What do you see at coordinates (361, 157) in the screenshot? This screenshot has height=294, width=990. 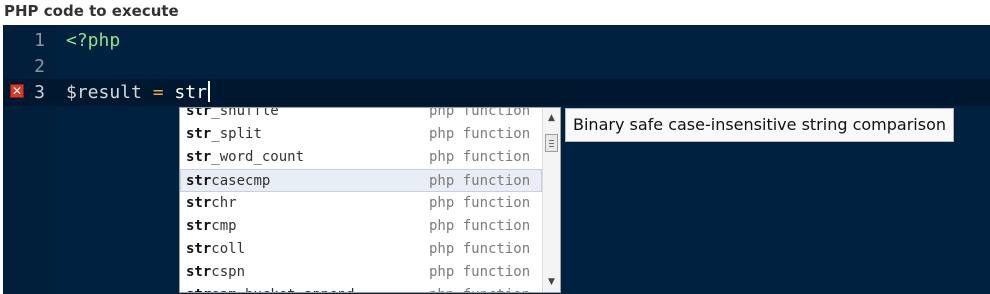 I see `autocomplete-item: str_word_count php function` at bounding box center [361, 157].